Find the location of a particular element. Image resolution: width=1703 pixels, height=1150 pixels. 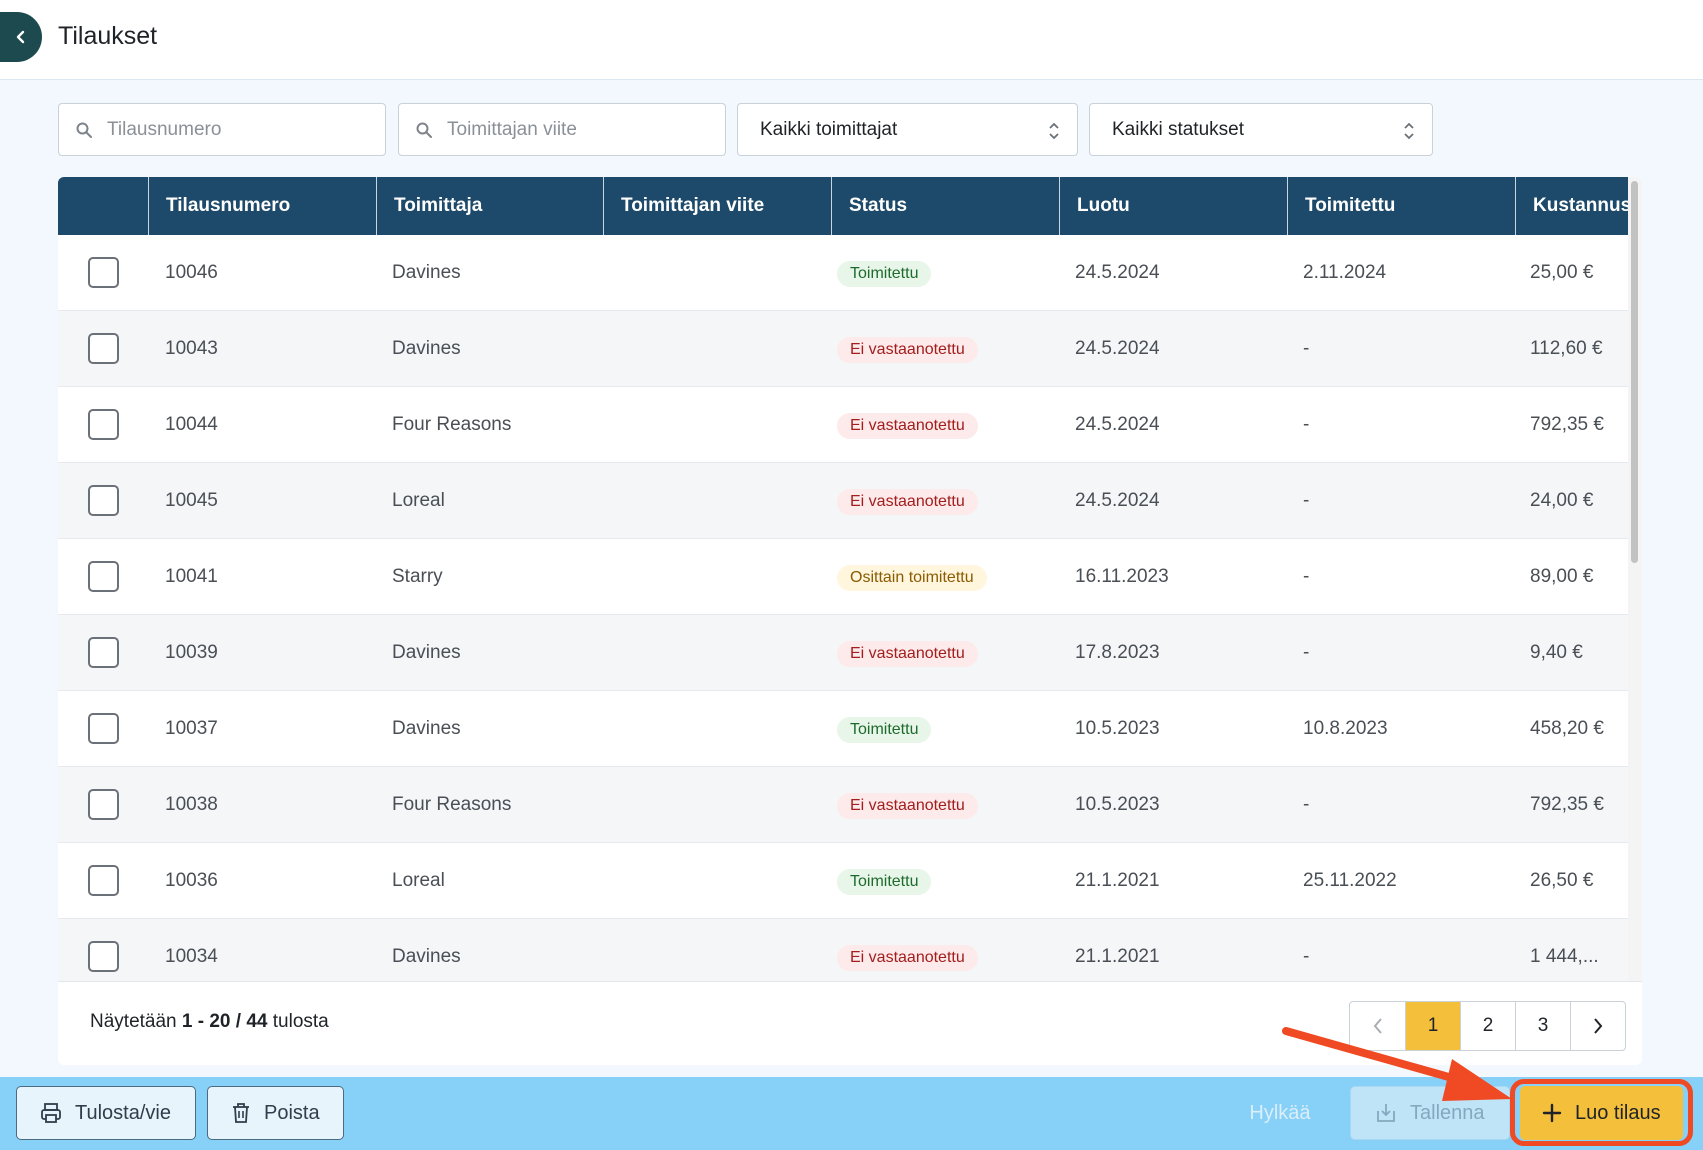

supplier-cell: Starry is located at coordinates (417, 576).